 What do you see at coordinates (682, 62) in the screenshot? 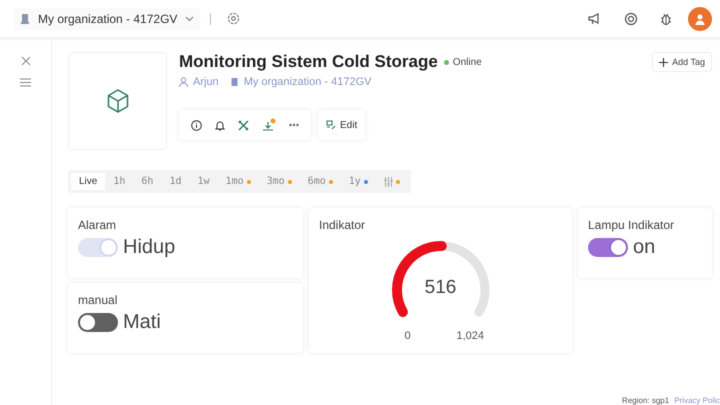
I see `add-tag-button: Add Tag` at bounding box center [682, 62].